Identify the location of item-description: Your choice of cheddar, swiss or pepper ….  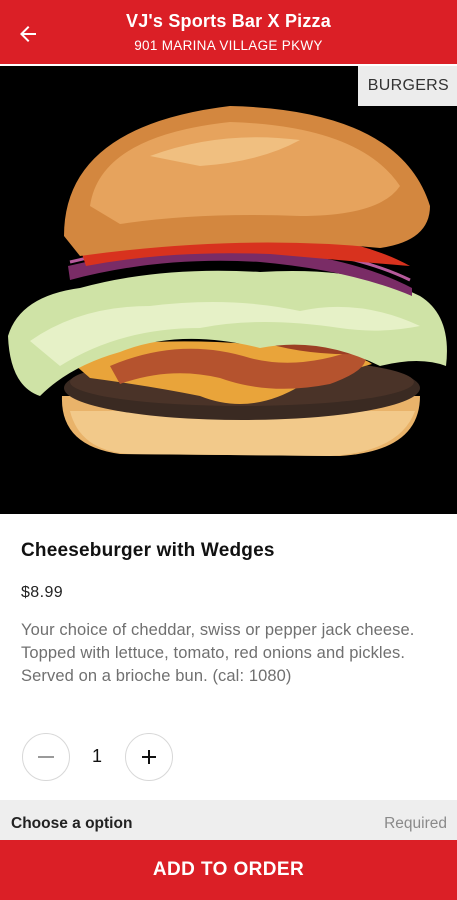
(218, 653).